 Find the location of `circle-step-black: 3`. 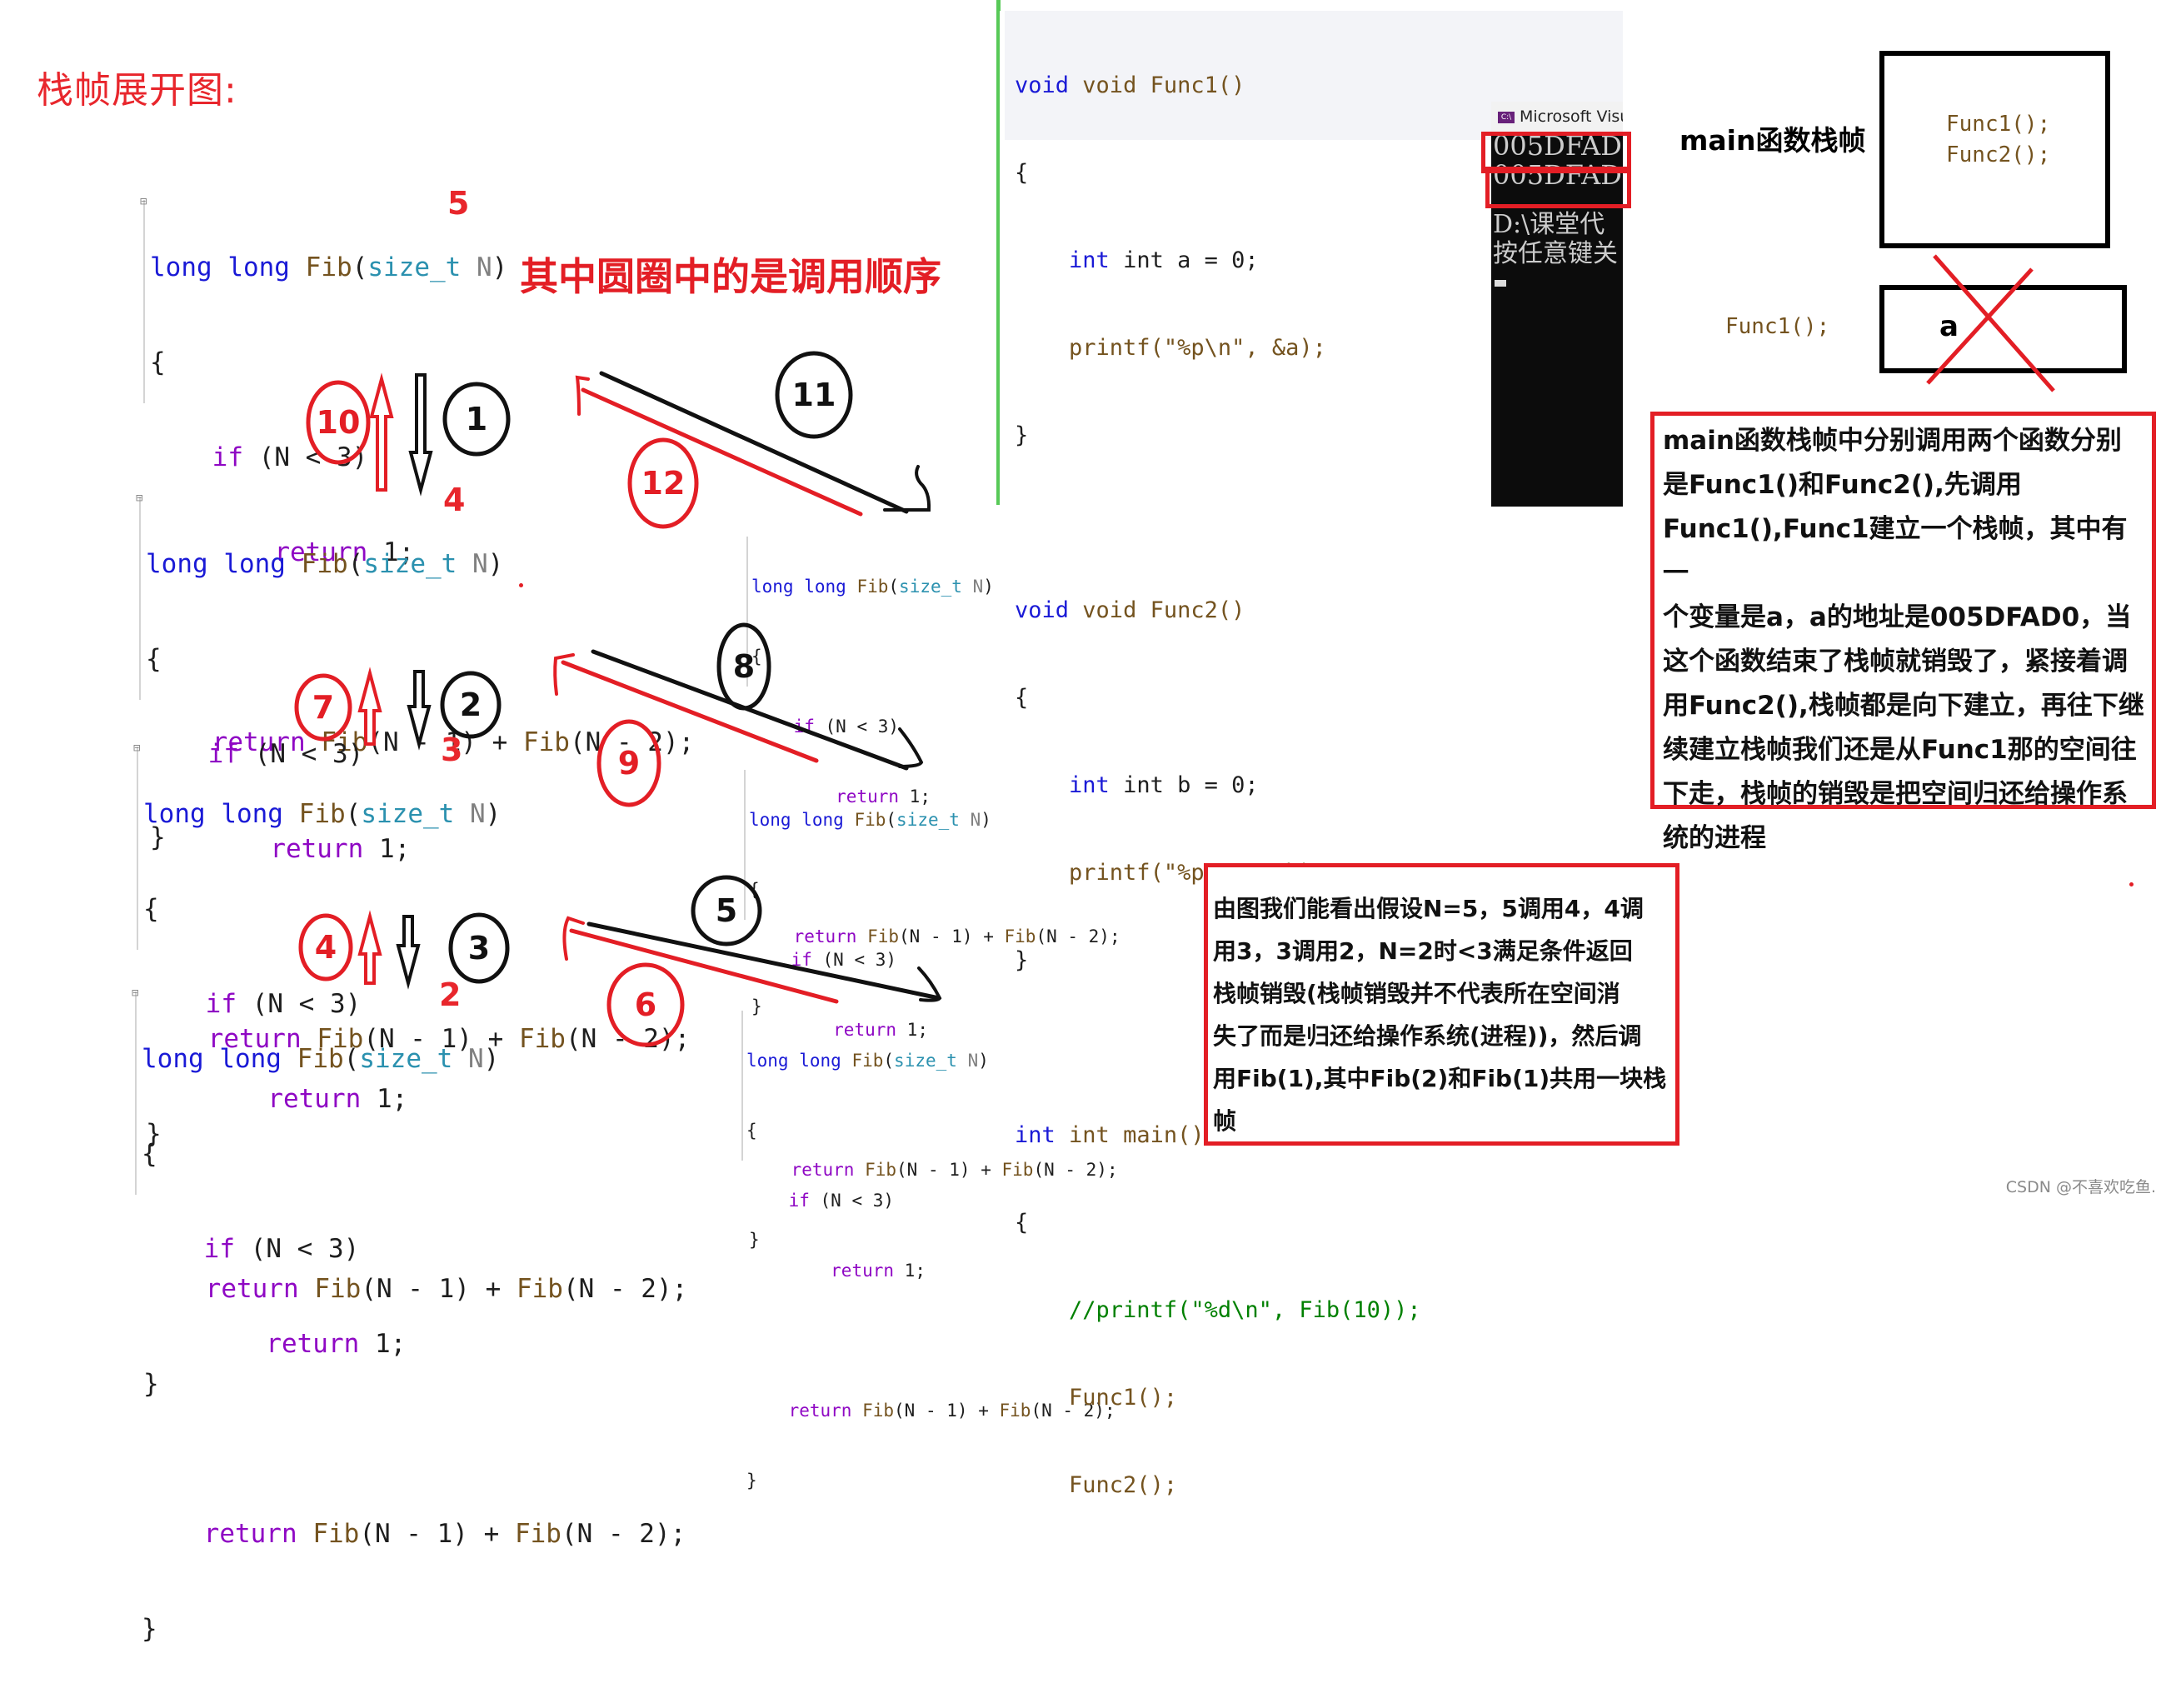

circle-step-black: 3 is located at coordinates (479, 948).